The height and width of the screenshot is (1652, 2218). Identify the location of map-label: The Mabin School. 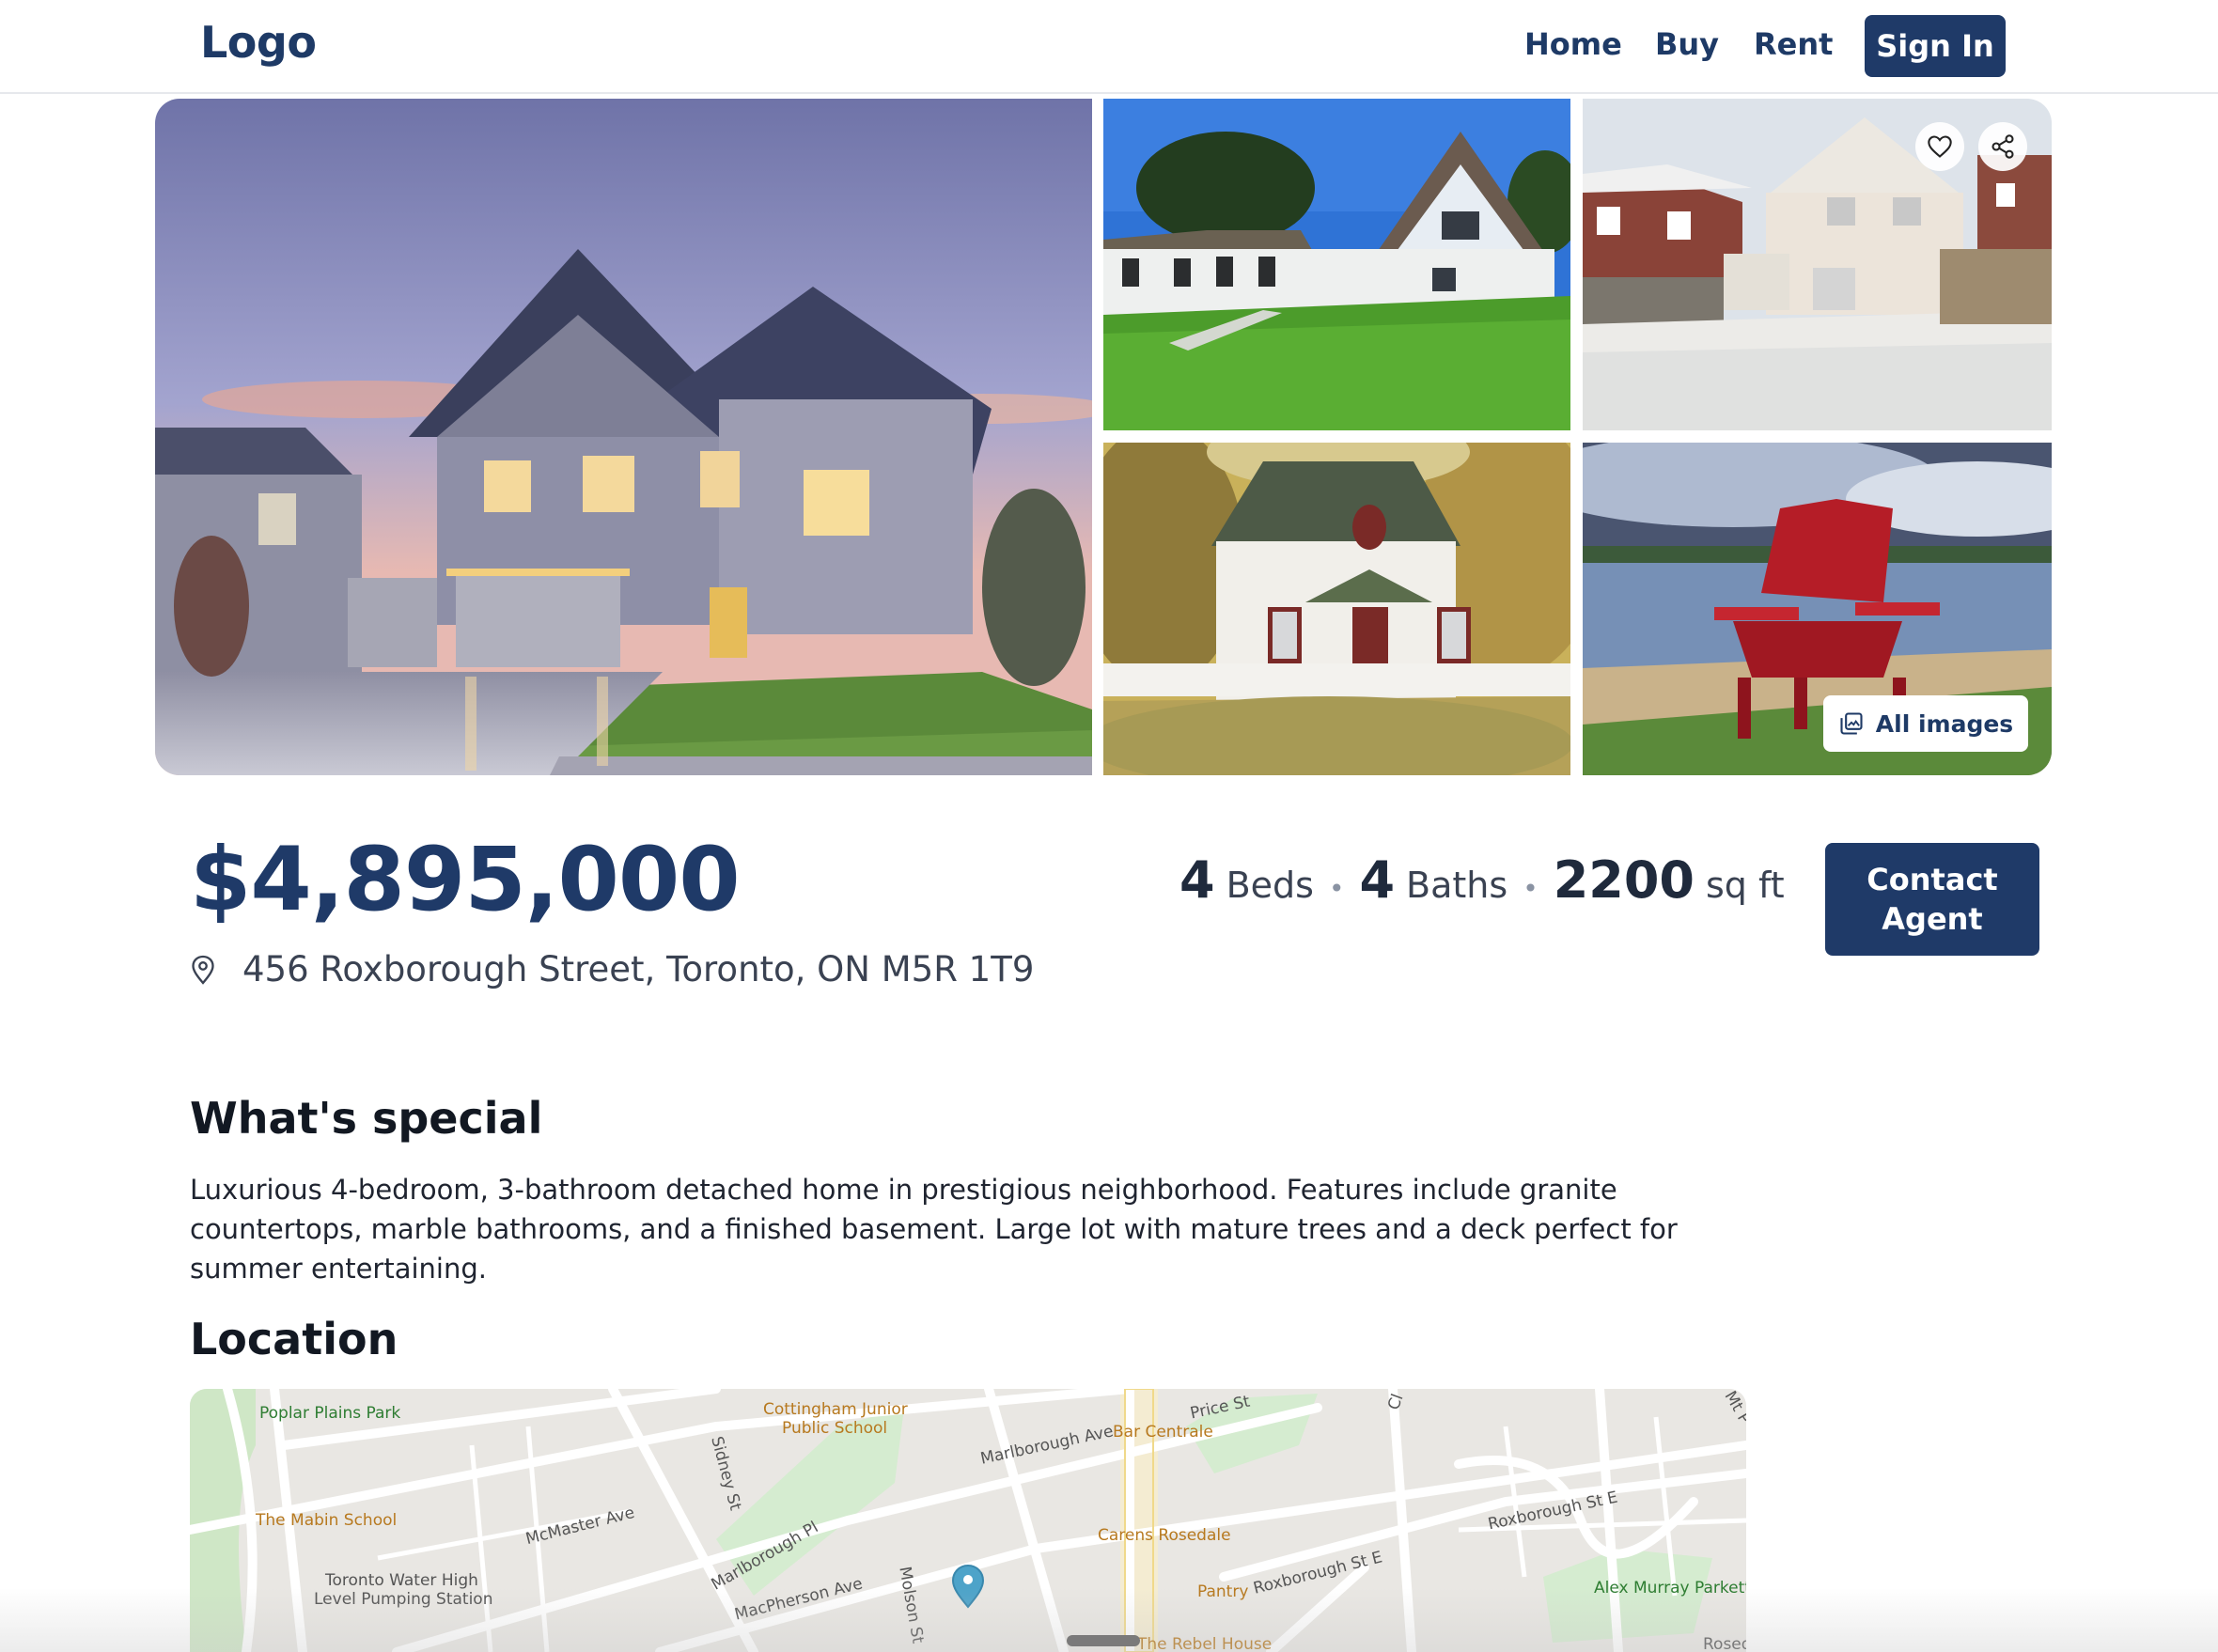
(327, 1520).